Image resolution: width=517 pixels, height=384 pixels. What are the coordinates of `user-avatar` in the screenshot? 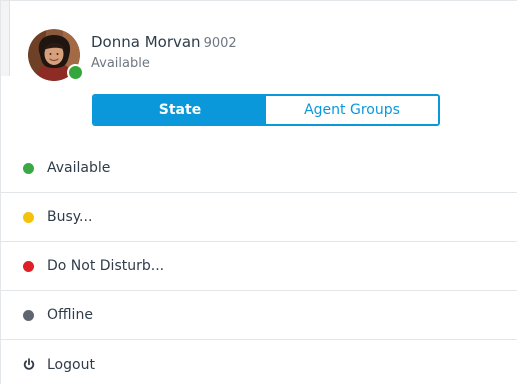 It's located at (56, 55).